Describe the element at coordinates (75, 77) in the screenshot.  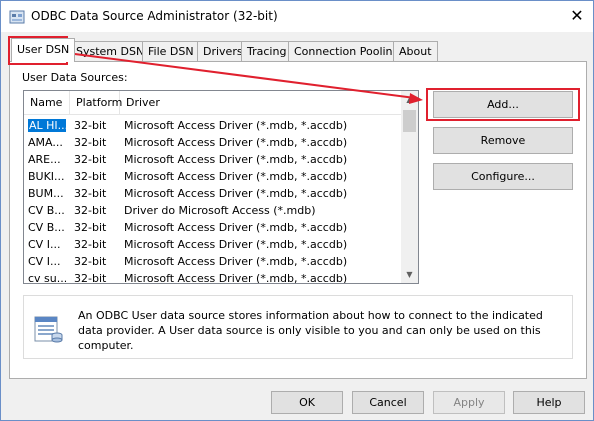
I see `user-data-sources-label: User Data Sources:` at that location.